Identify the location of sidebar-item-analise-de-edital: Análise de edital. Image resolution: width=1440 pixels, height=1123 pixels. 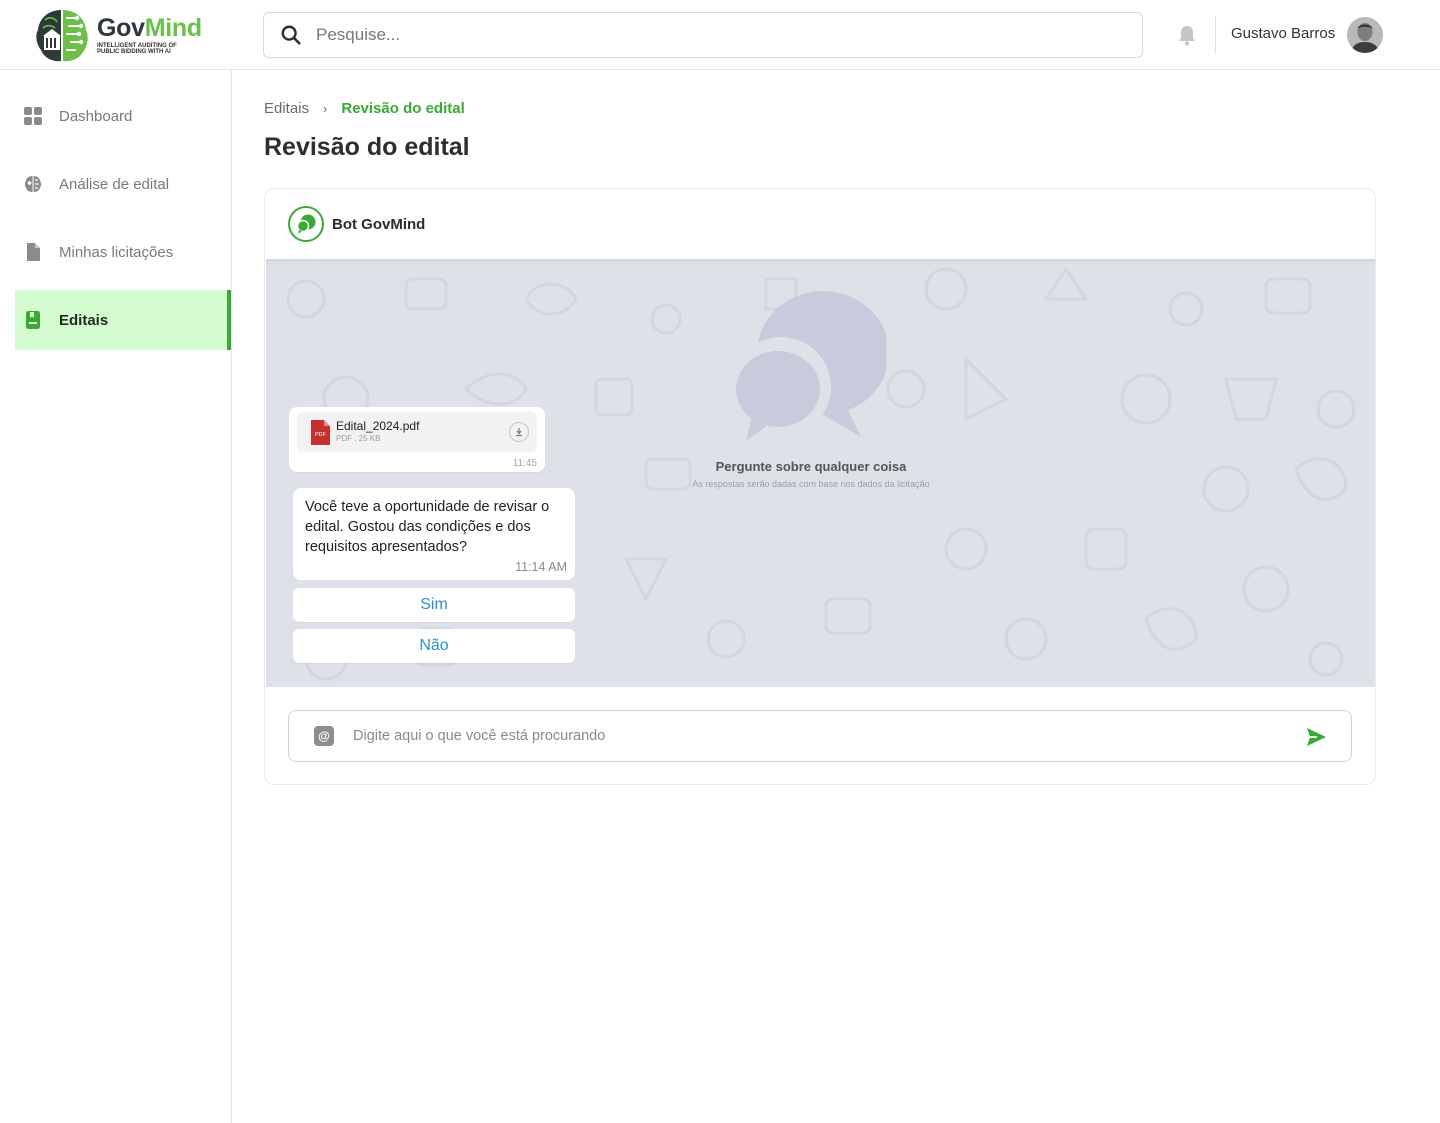
(123, 184).